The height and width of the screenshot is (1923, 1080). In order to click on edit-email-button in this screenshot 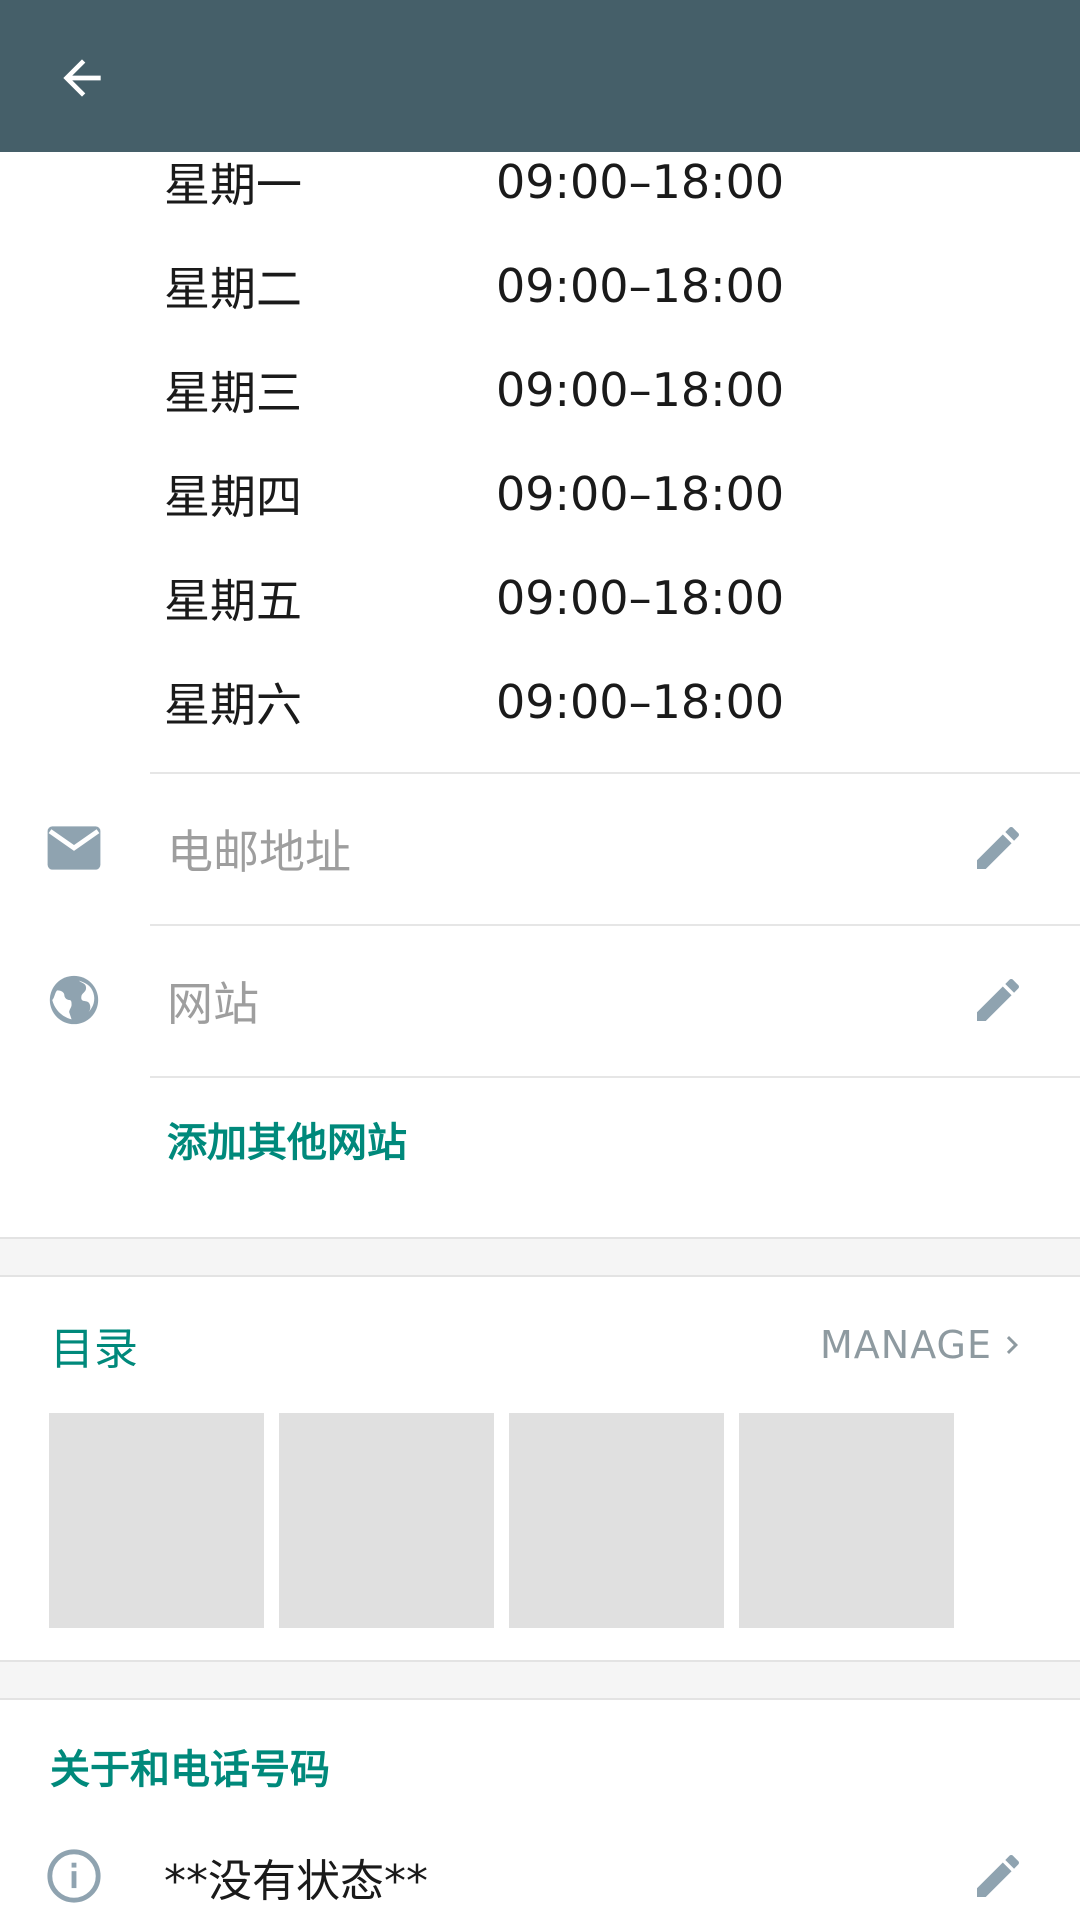, I will do `click(998, 848)`.